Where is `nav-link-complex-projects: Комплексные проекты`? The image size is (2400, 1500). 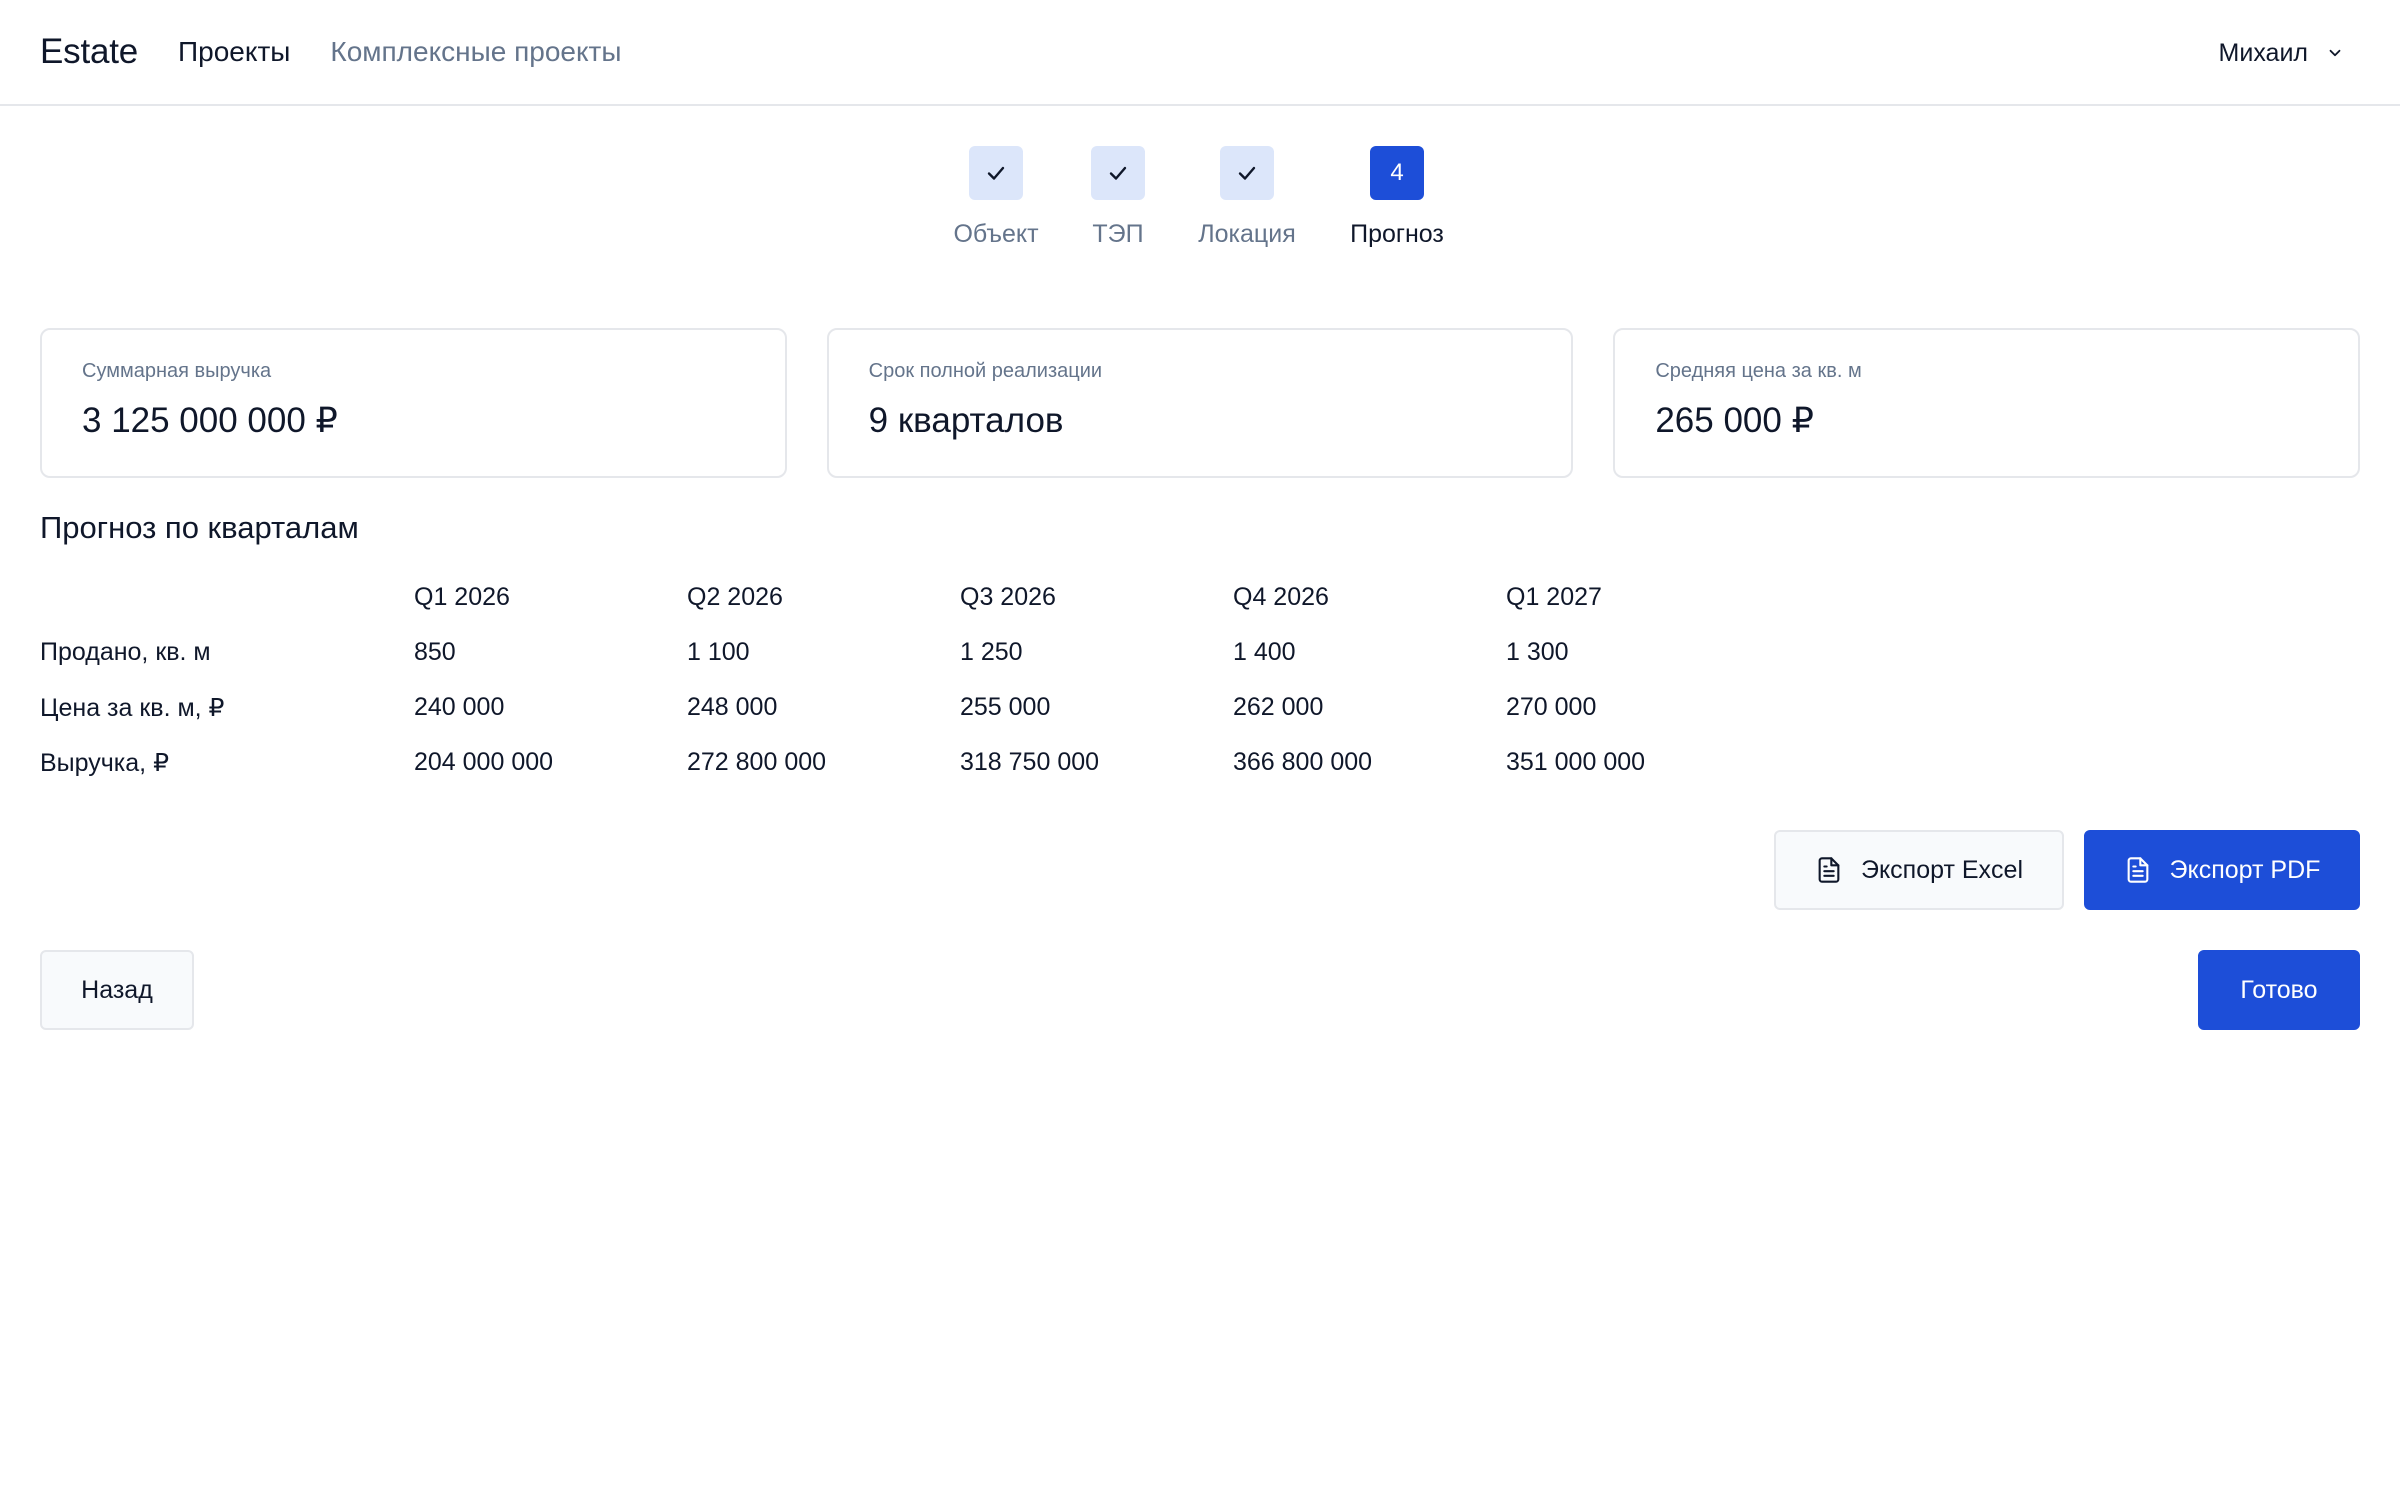
nav-link-complex-projects: Комплексные проекты is located at coordinates (475, 52).